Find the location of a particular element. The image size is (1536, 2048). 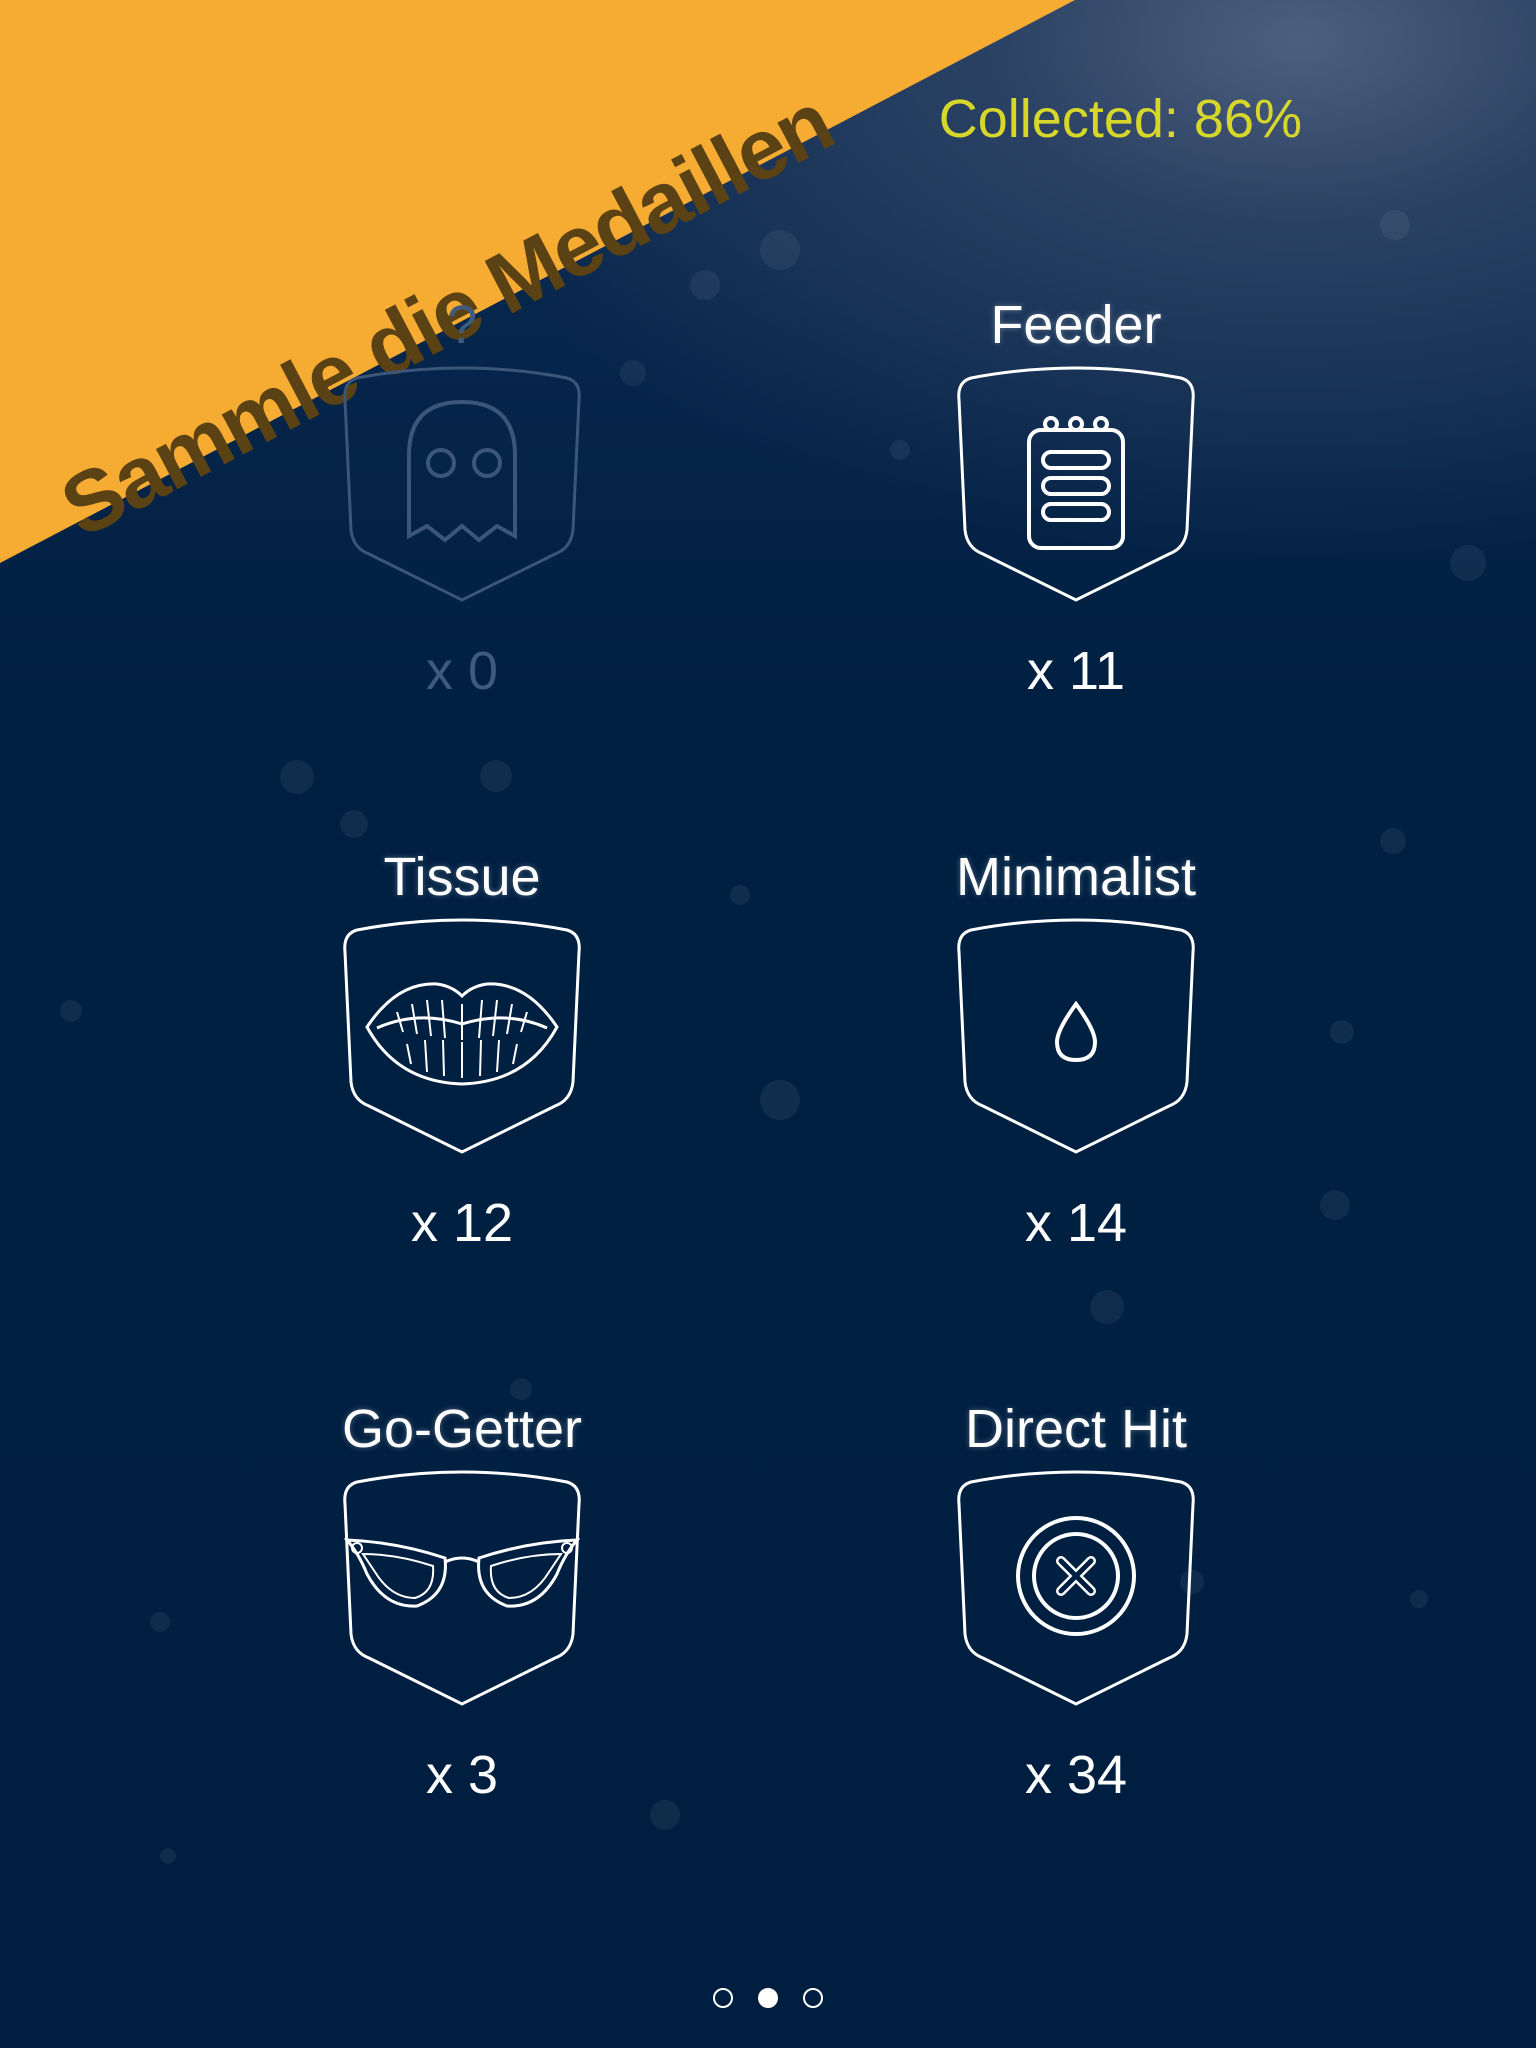

medal-feeder: Feeder x 11 is located at coordinates (1076, 498).